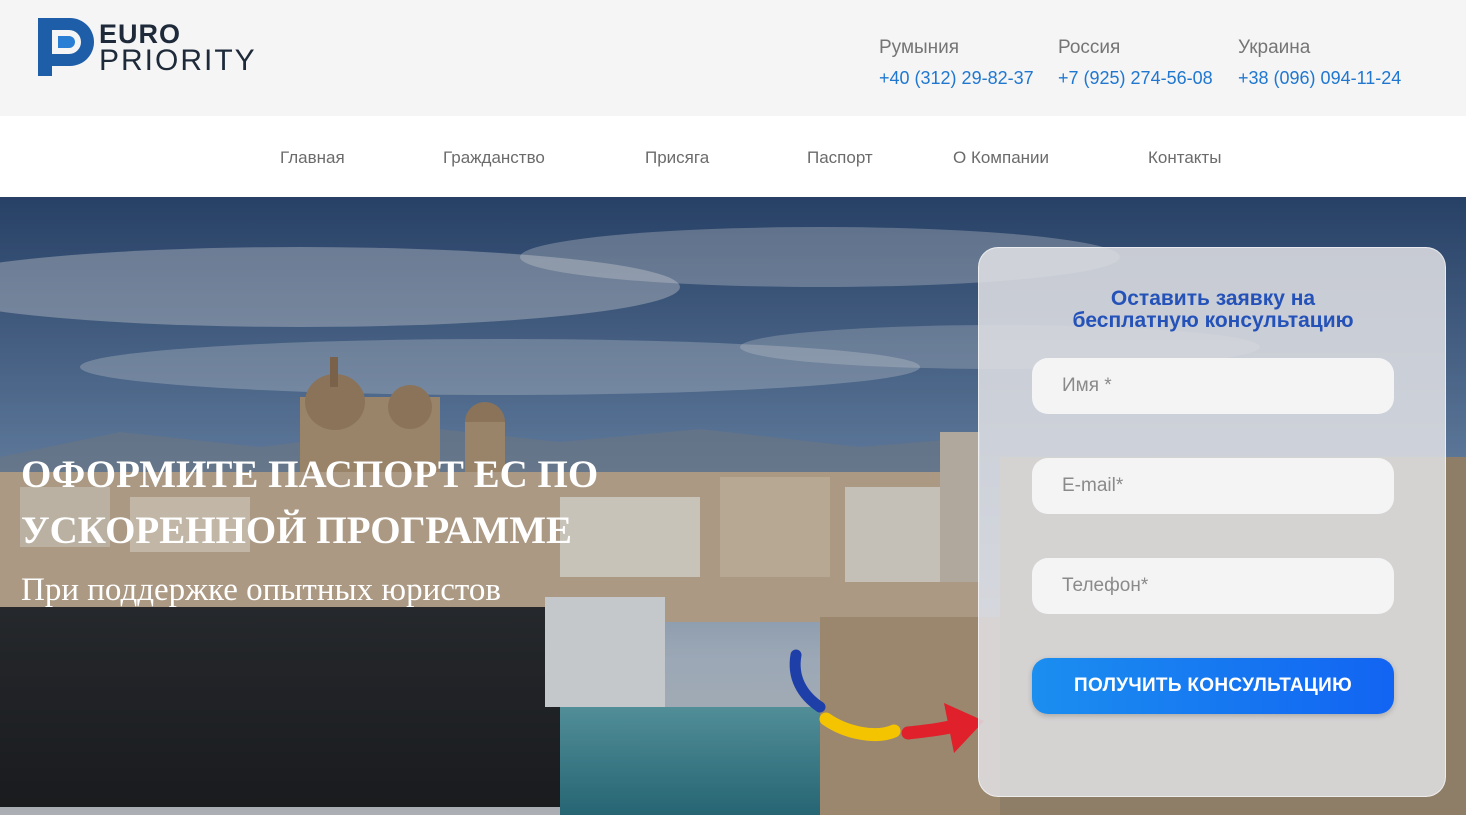  I want to click on decorative-arrow-icon, so click(886, 701).